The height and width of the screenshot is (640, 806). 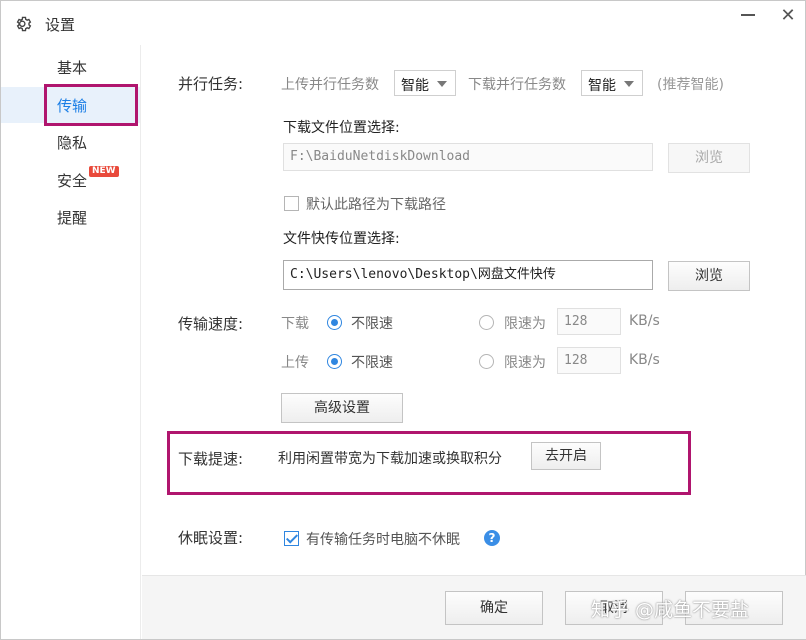 What do you see at coordinates (525, 363) in the screenshot?
I see `upload-limit-label: 限速为` at bounding box center [525, 363].